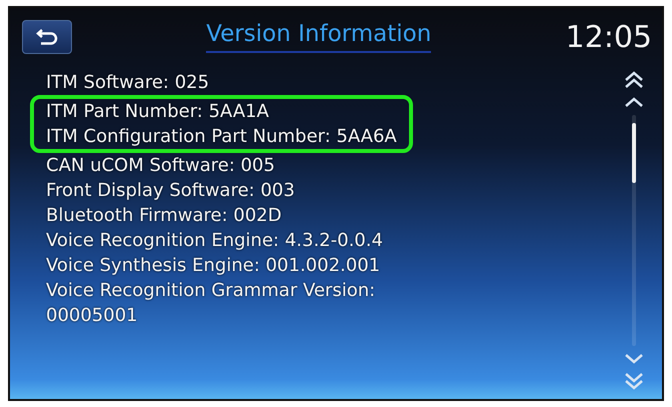  I want to click on clock-time: 12:05, so click(609, 37).